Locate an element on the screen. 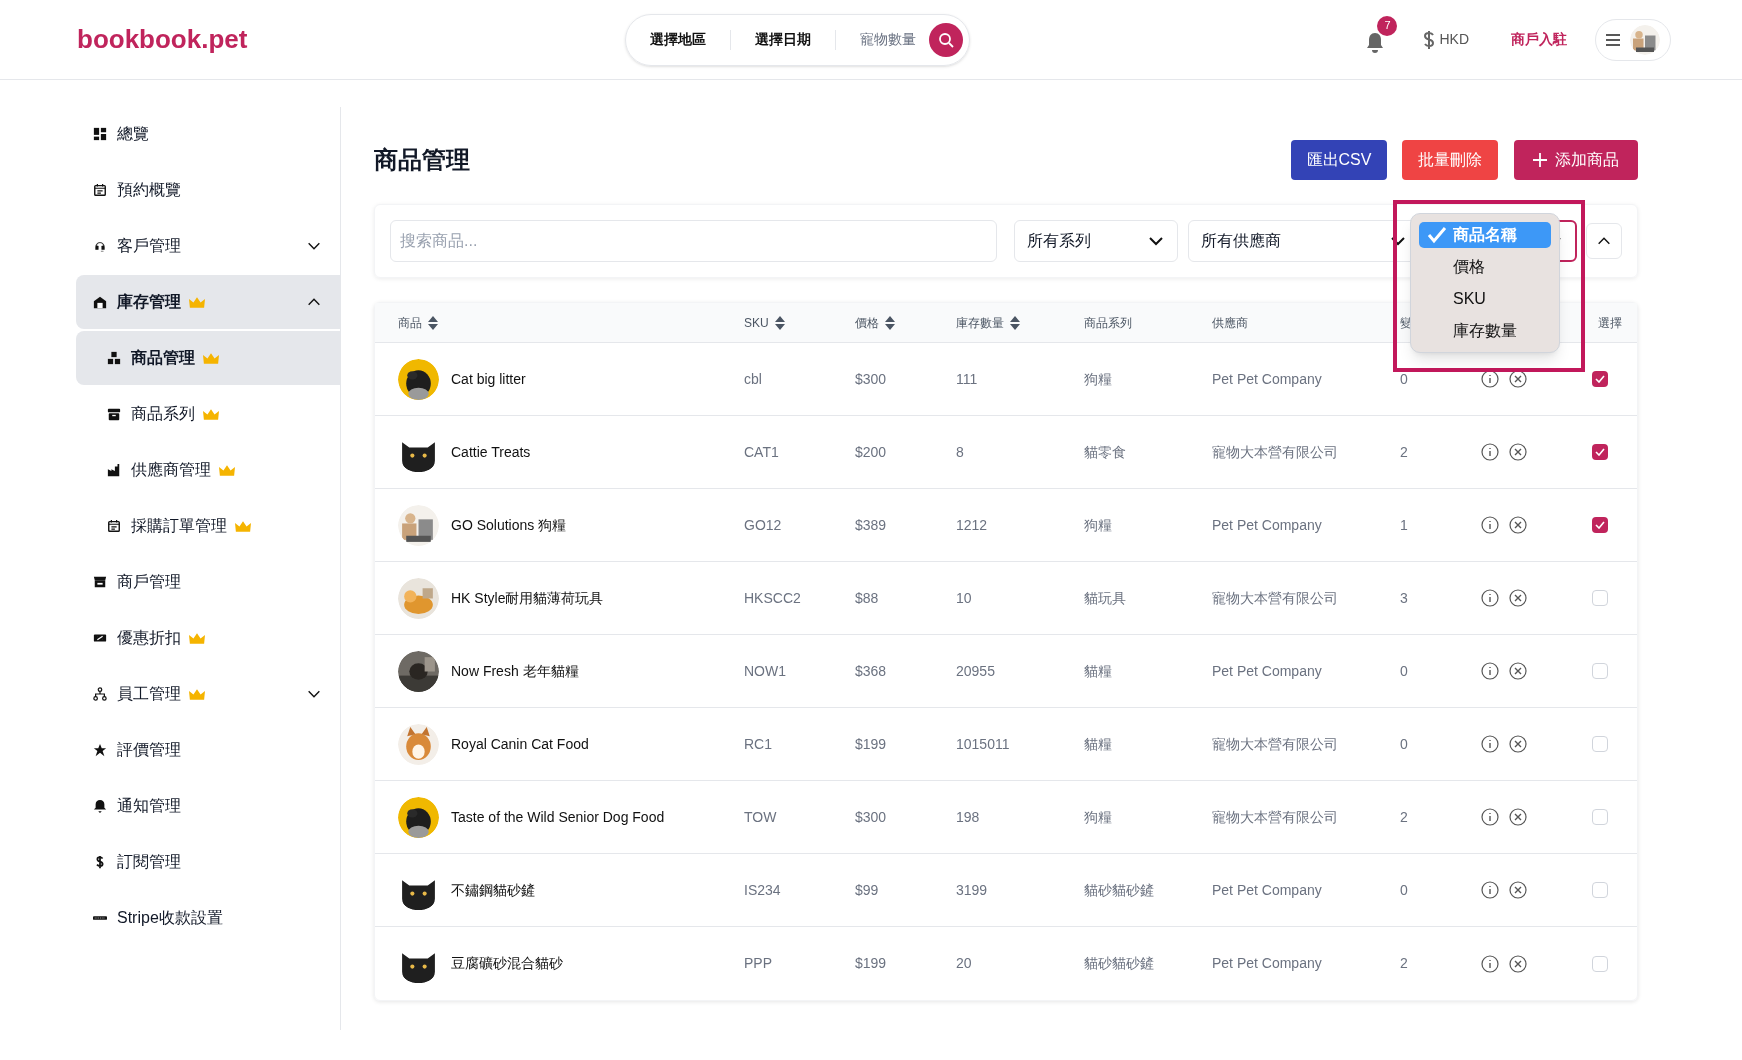  table-cell-text: 20 is located at coordinates (964, 963).